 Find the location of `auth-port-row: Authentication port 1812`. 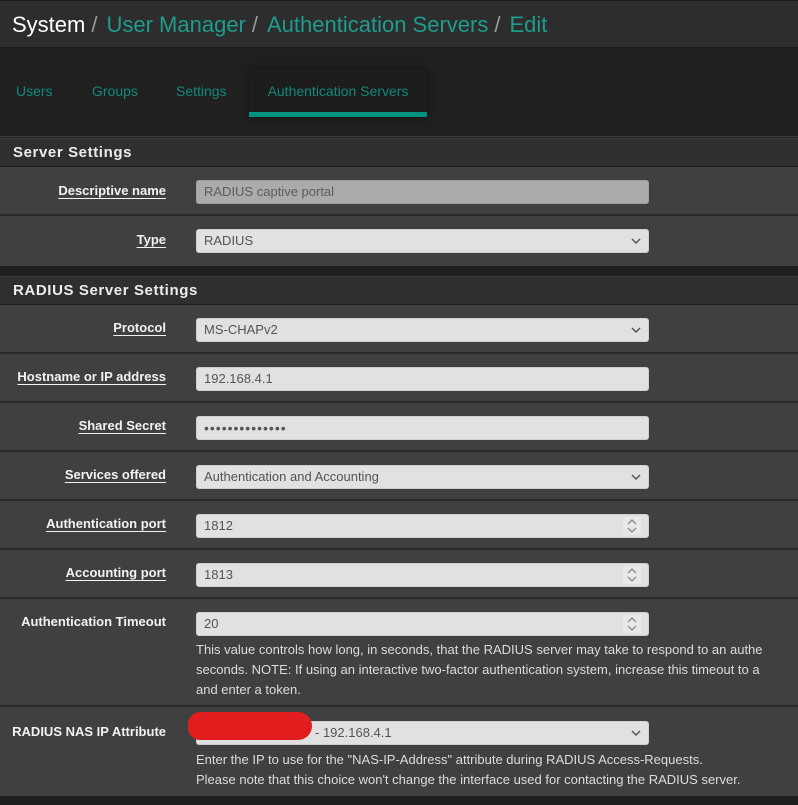

auth-port-row: Authentication port 1812 is located at coordinates (399, 525).